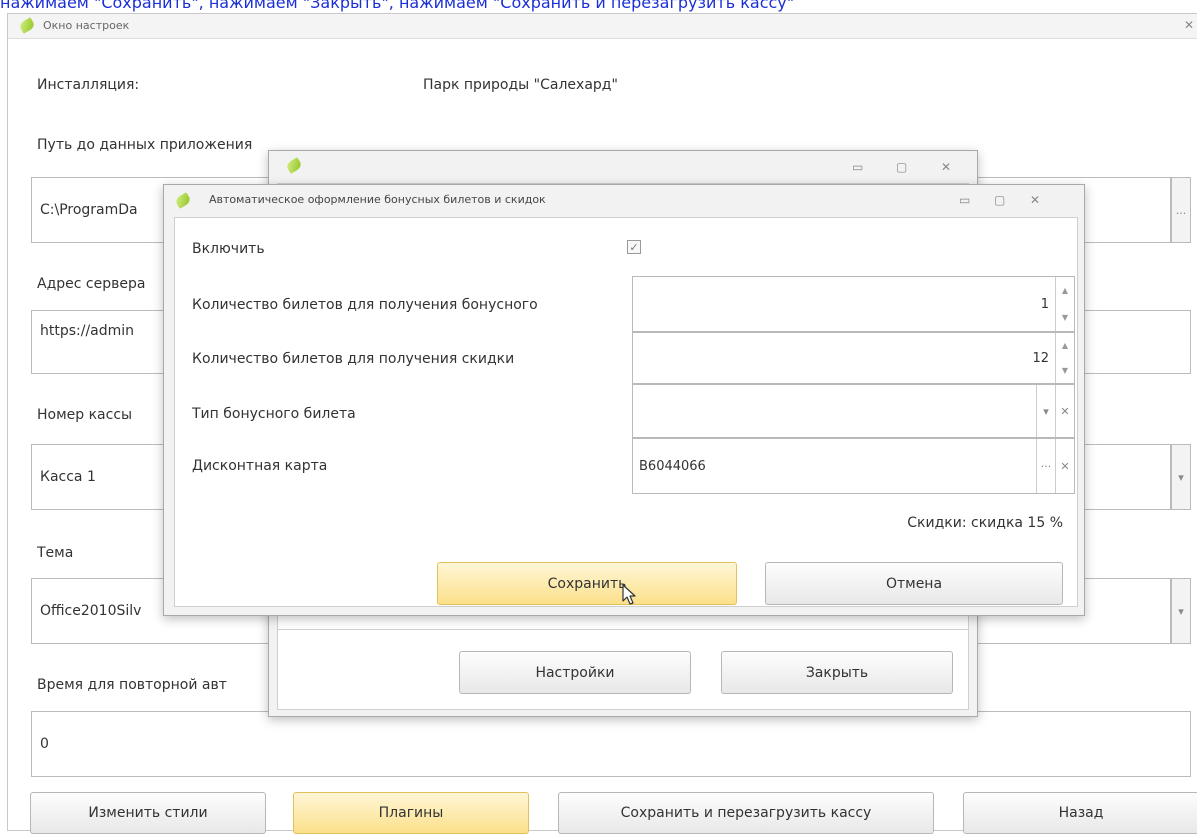 The image size is (1197, 834). I want to click on save-button: Сохранить, so click(587, 583).